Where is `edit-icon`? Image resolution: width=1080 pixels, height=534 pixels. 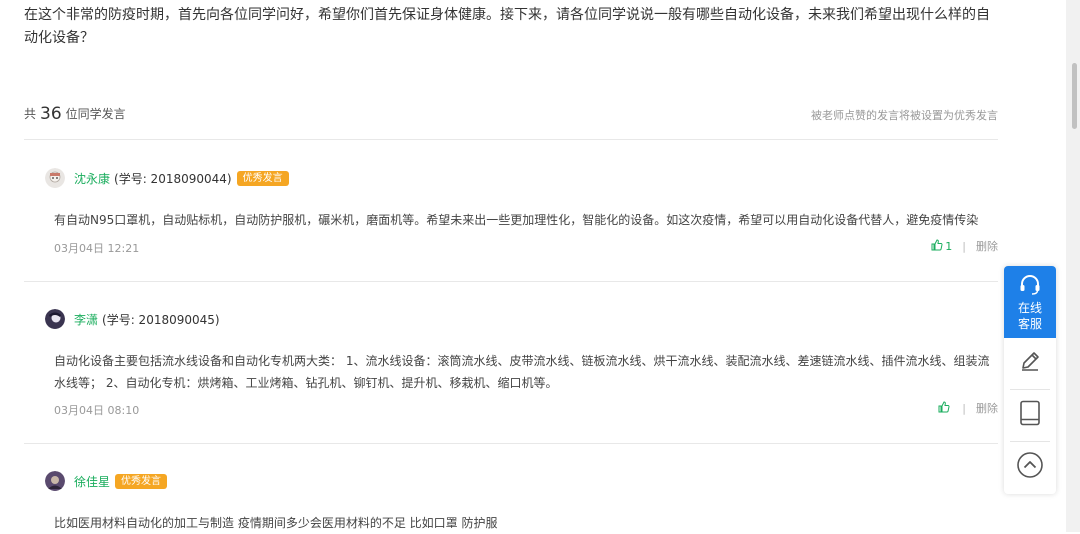 edit-icon is located at coordinates (1030, 363).